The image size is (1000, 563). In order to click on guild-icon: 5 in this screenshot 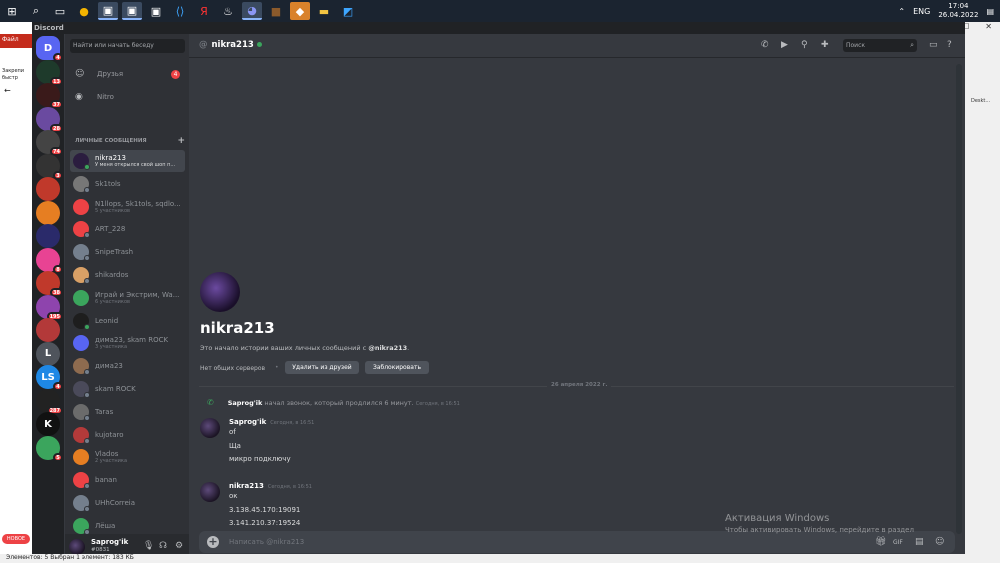, I will do `click(49, 448)`.